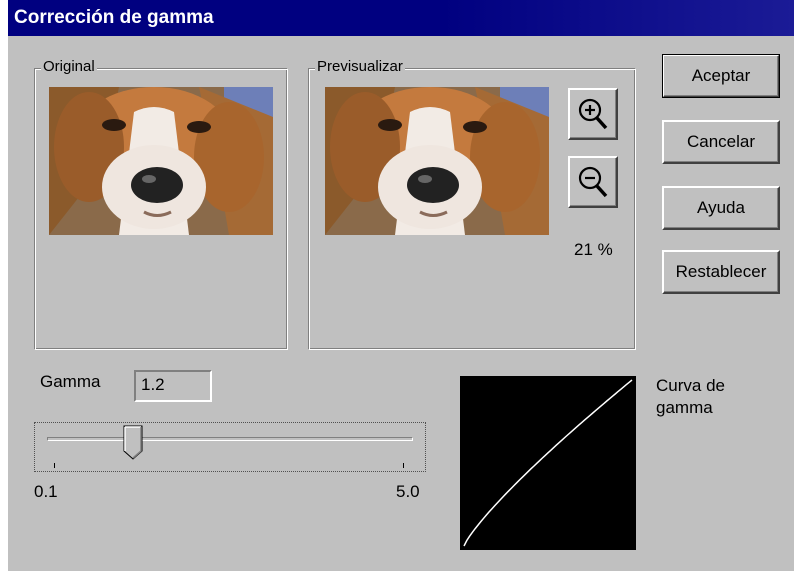 The width and height of the screenshot is (794, 571). Describe the element at coordinates (114, 17) in the screenshot. I see `window-title: Corrección de gamma` at that location.